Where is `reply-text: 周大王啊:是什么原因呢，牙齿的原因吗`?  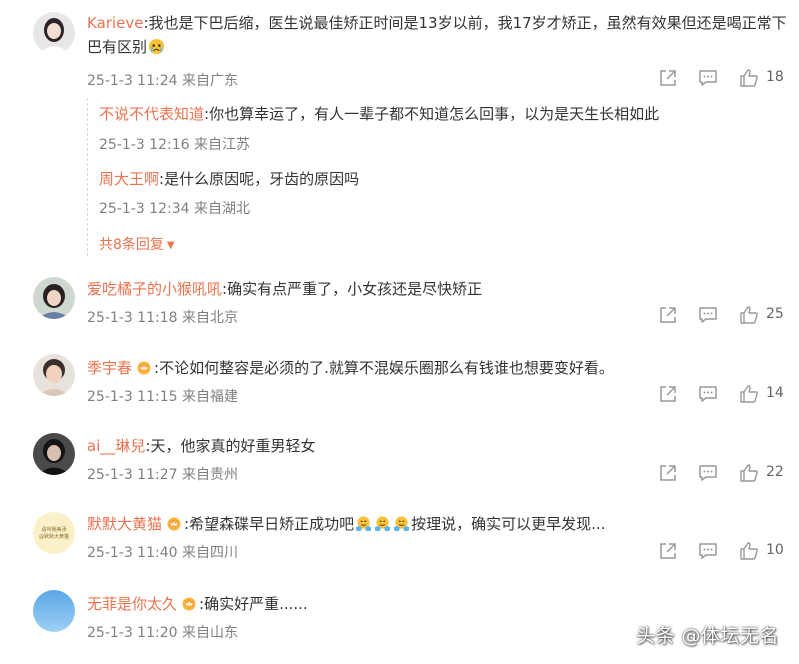
reply-text: 周大王啊:是什么原因呢，牙齿的原因吗 is located at coordinates (229, 179).